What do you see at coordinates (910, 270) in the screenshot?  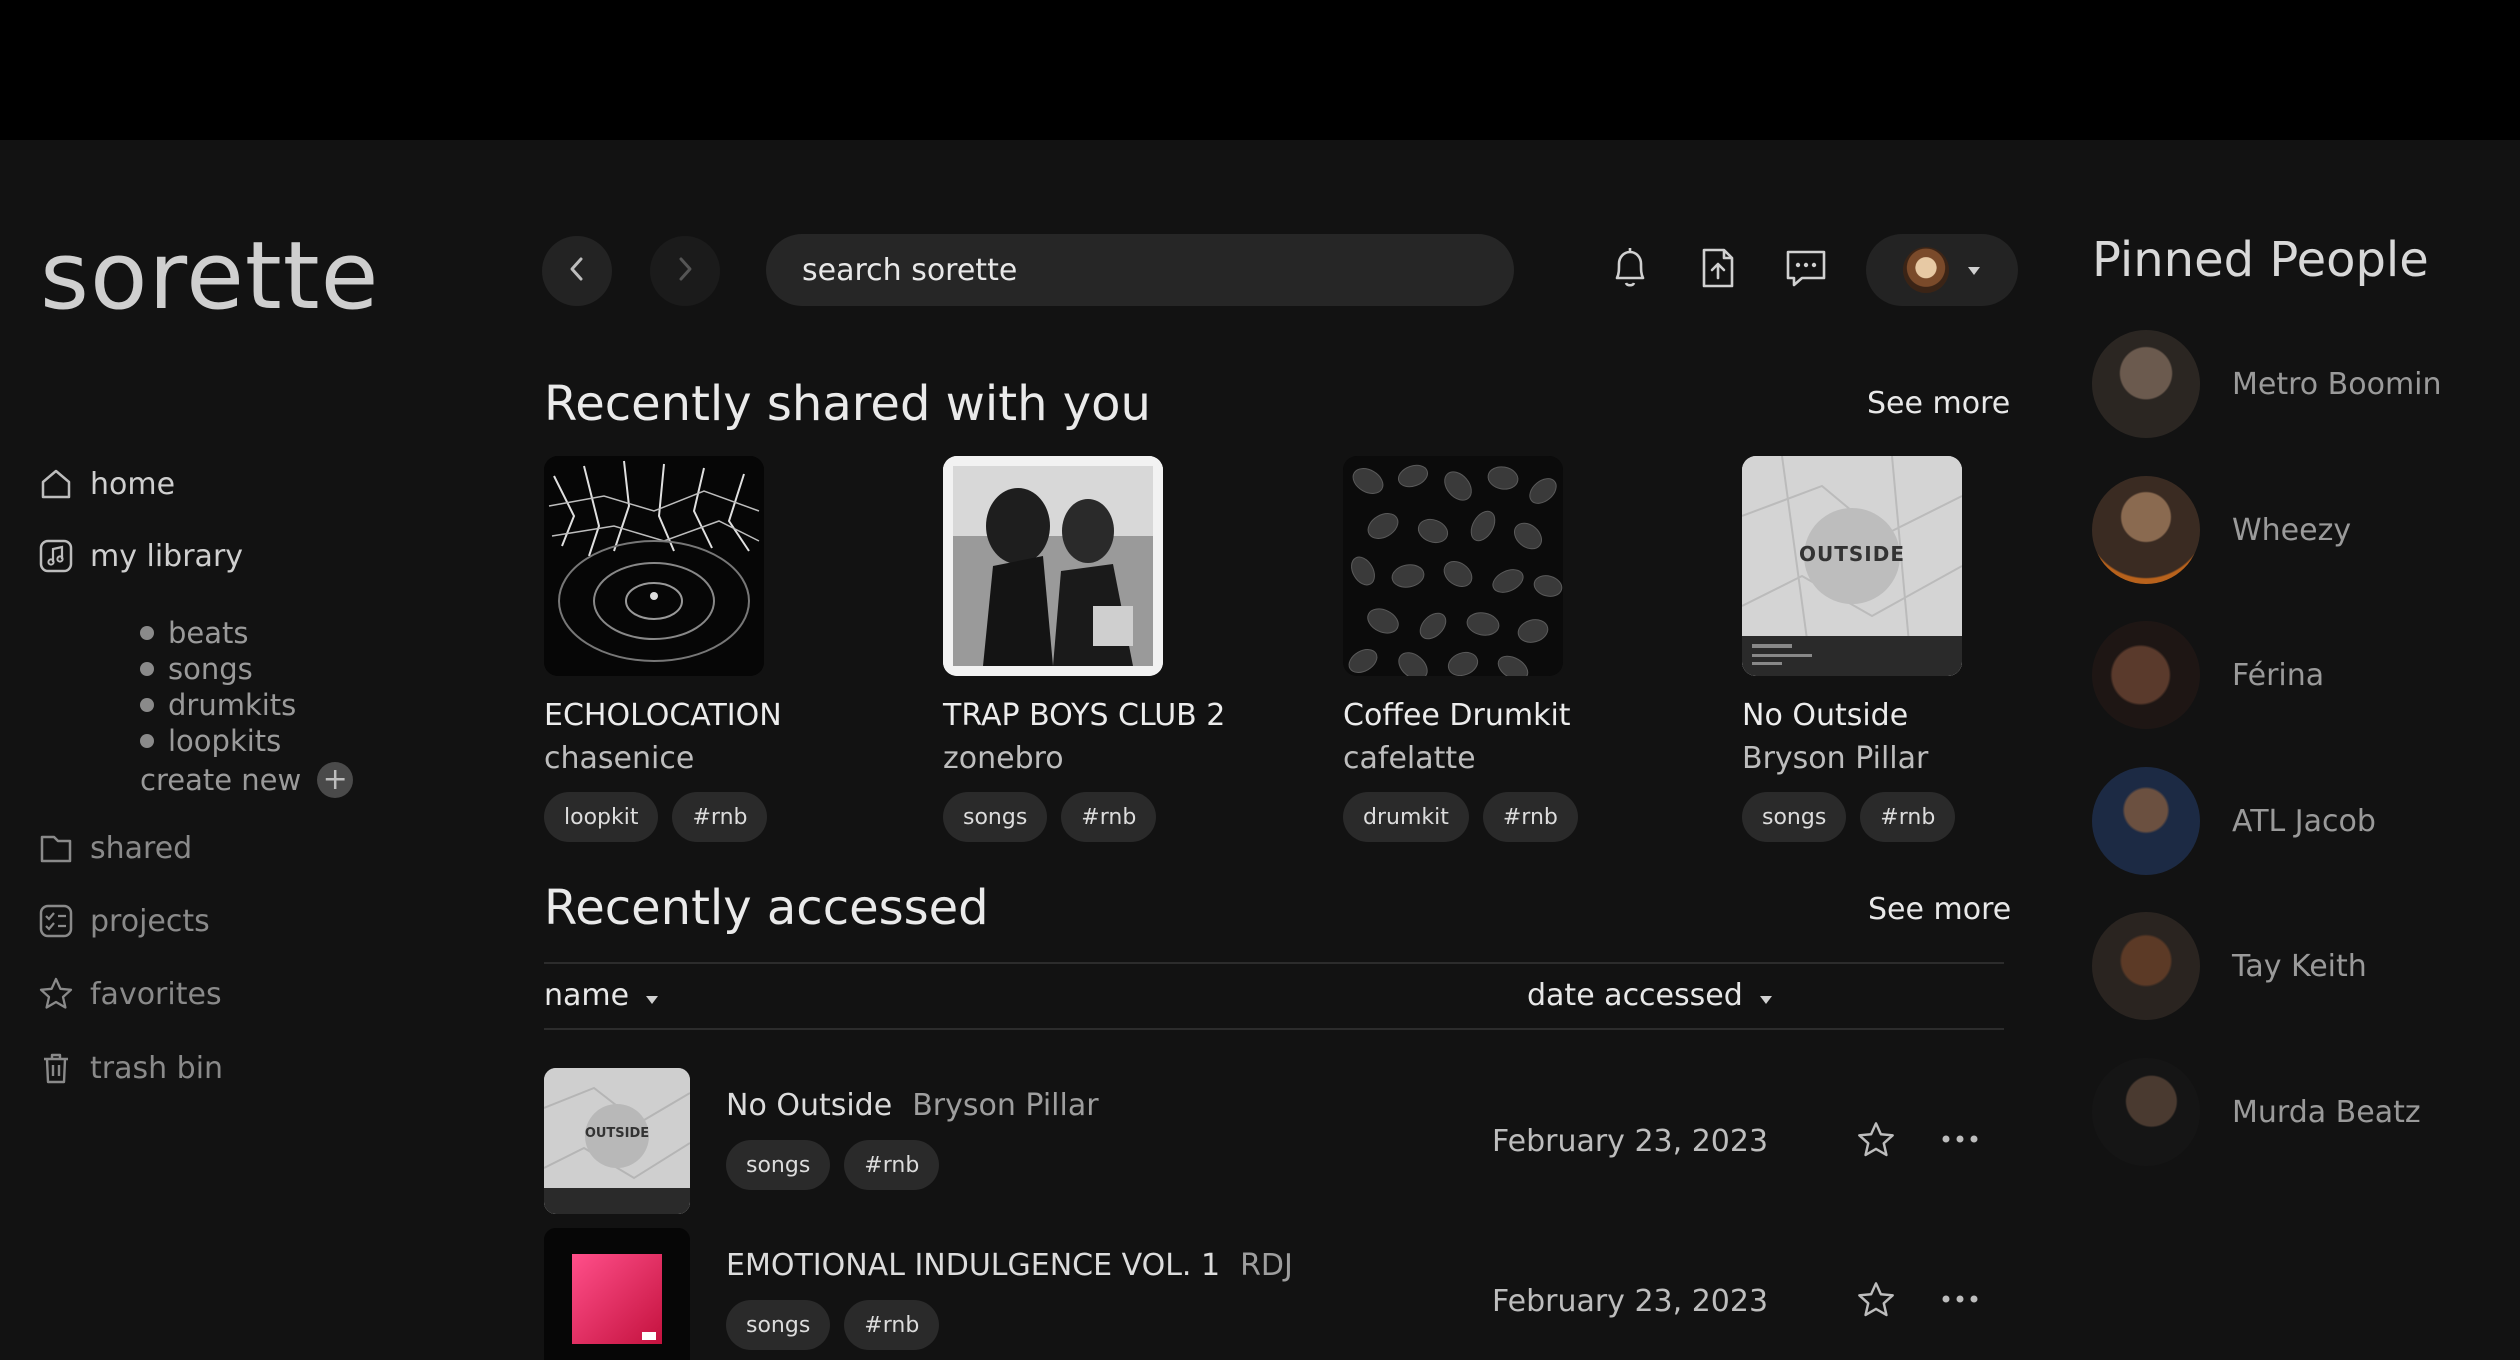 I see `search-placeholder: search sorette` at bounding box center [910, 270].